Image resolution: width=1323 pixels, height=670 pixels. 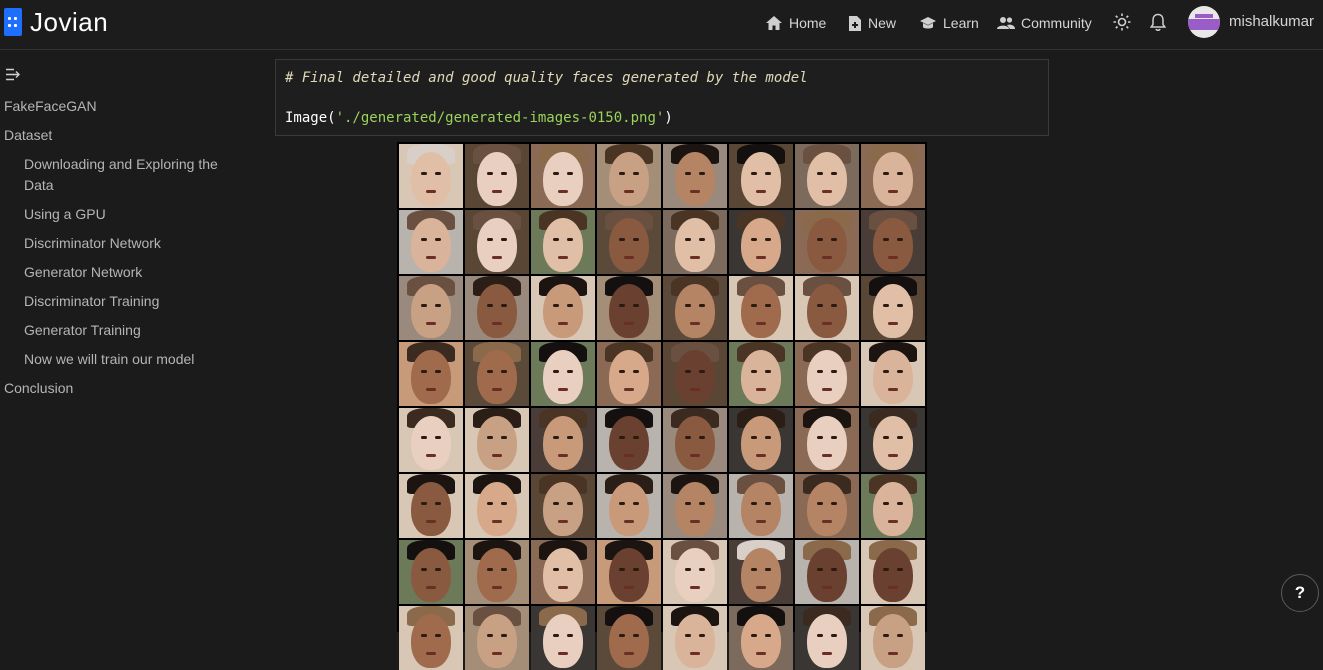 What do you see at coordinates (855, 23) in the screenshot?
I see `new-file-icon` at bounding box center [855, 23].